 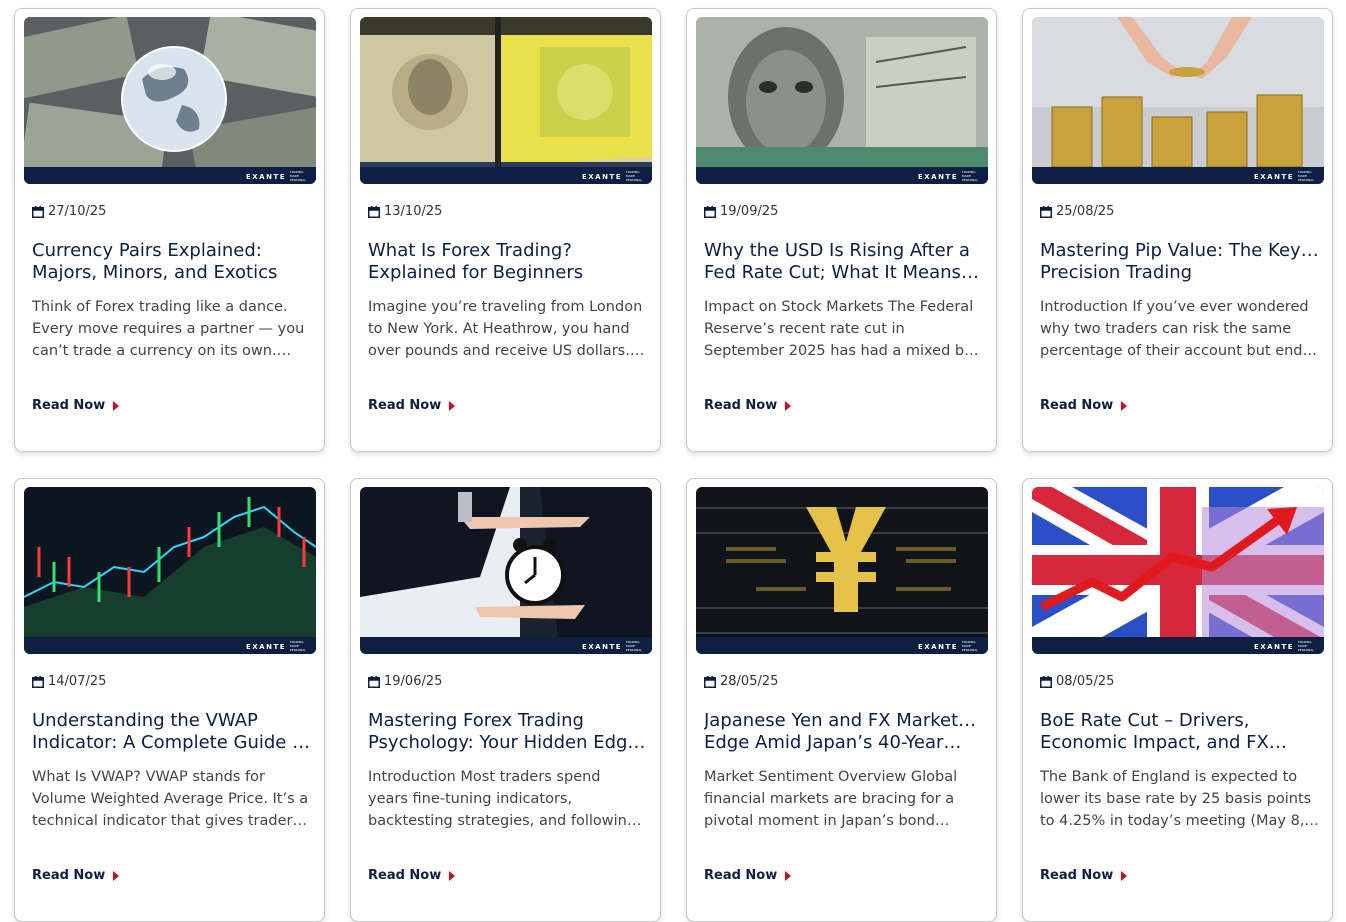 What do you see at coordinates (1145, 720) in the screenshot?
I see `article-title-line: BoE Rate Cut – Drivers,` at bounding box center [1145, 720].